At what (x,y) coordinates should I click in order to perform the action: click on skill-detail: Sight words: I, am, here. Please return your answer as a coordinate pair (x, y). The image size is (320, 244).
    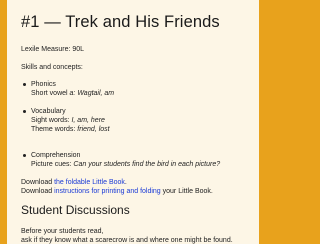
    Looking at the image, I should click on (68, 120).